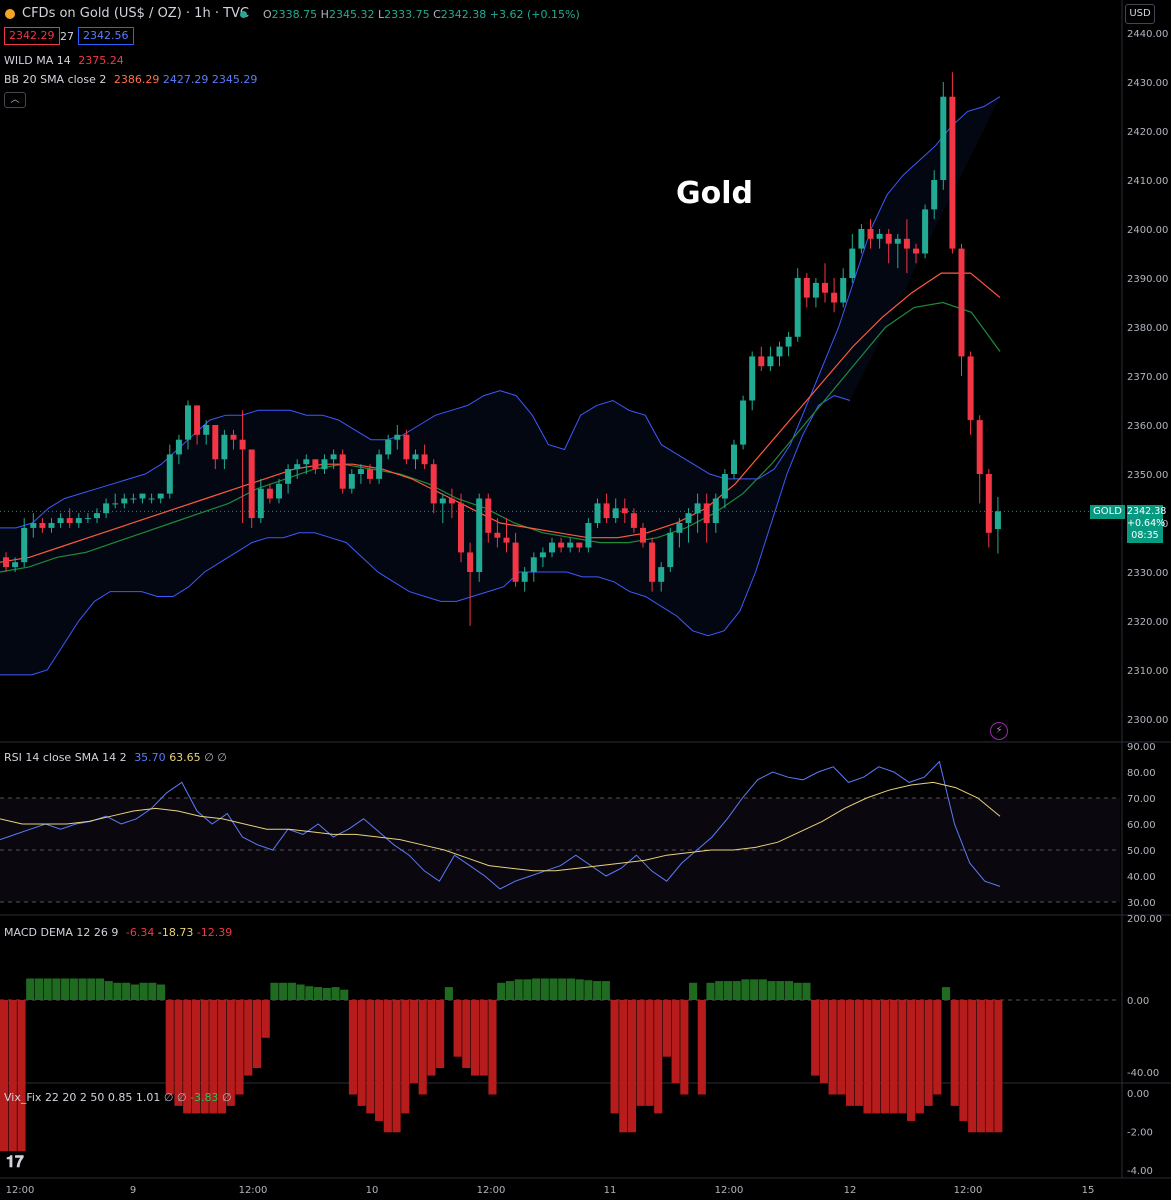  What do you see at coordinates (850, 1190) in the screenshot?
I see `time-tick-label: 12` at bounding box center [850, 1190].